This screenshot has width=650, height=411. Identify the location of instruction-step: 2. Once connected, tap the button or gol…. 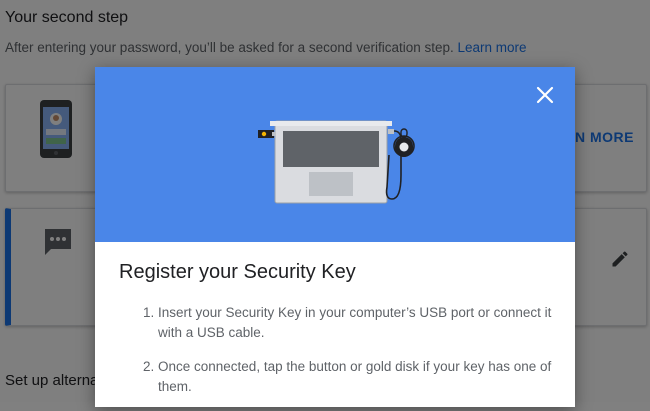
(348, 377).